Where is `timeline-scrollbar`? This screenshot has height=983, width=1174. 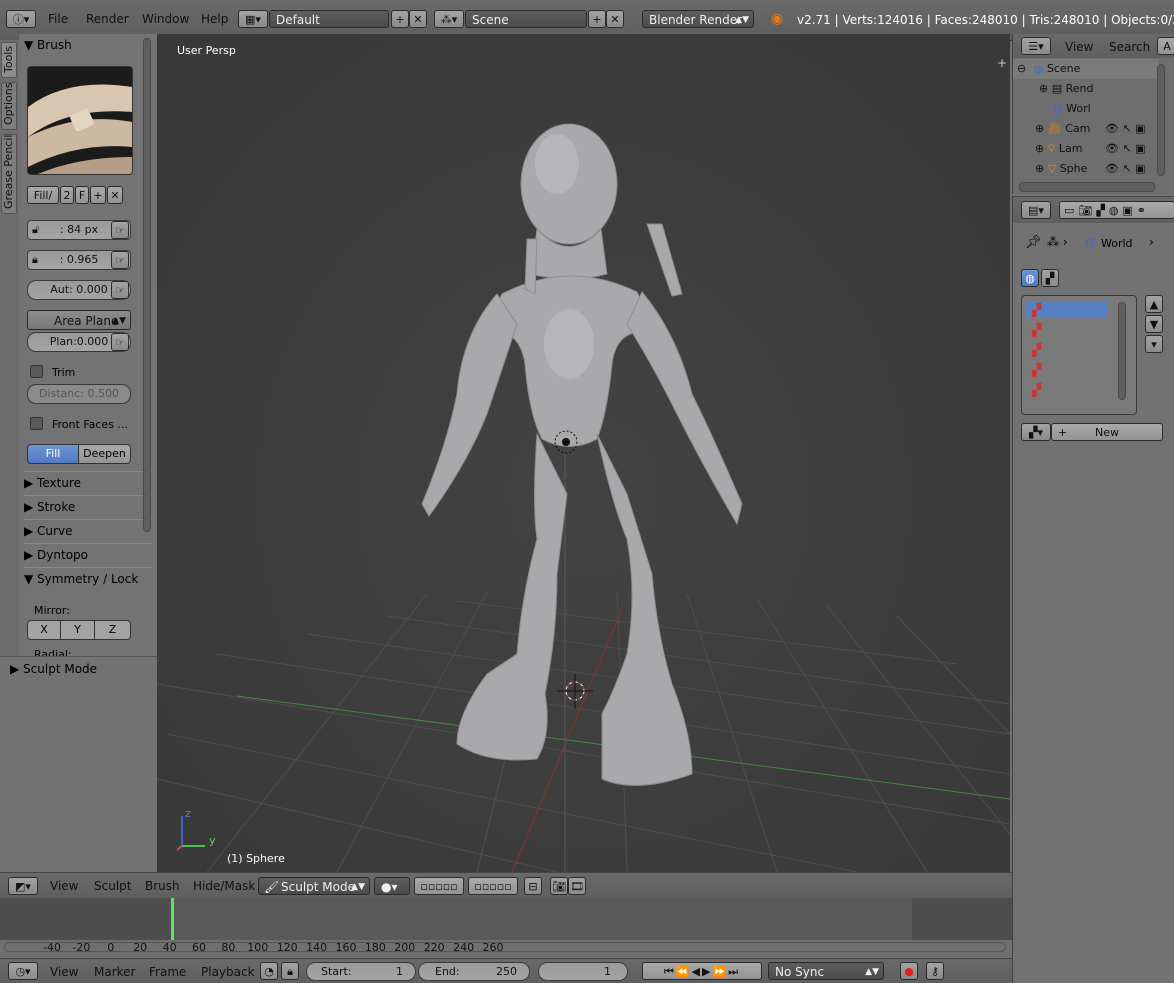
timeline-scrollbar is located at coordinates (505, 947).